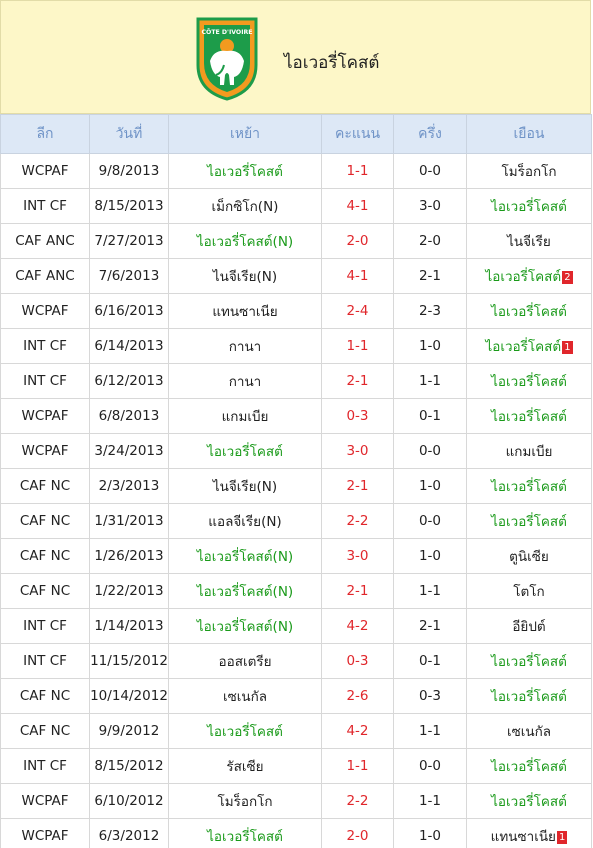 The image size is (593, 848). Describe the element at coordinates (245, 206) in the screenshot. I see `cell-home: เม็กซิโก(N)` at that location.